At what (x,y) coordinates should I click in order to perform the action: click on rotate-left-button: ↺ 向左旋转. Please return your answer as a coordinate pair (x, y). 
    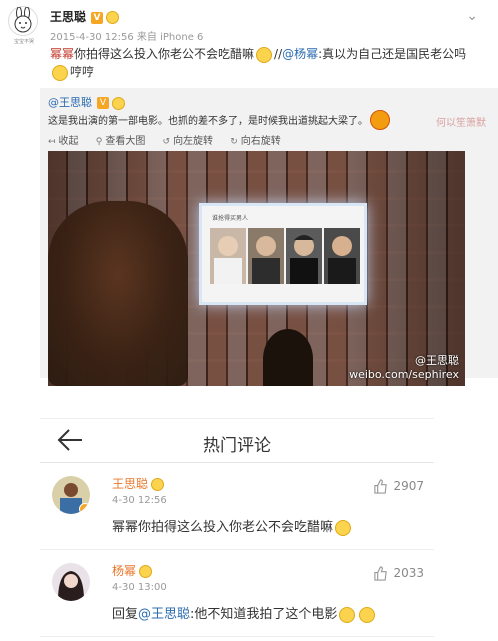
    Looking at the image, I should click on (188, 139).